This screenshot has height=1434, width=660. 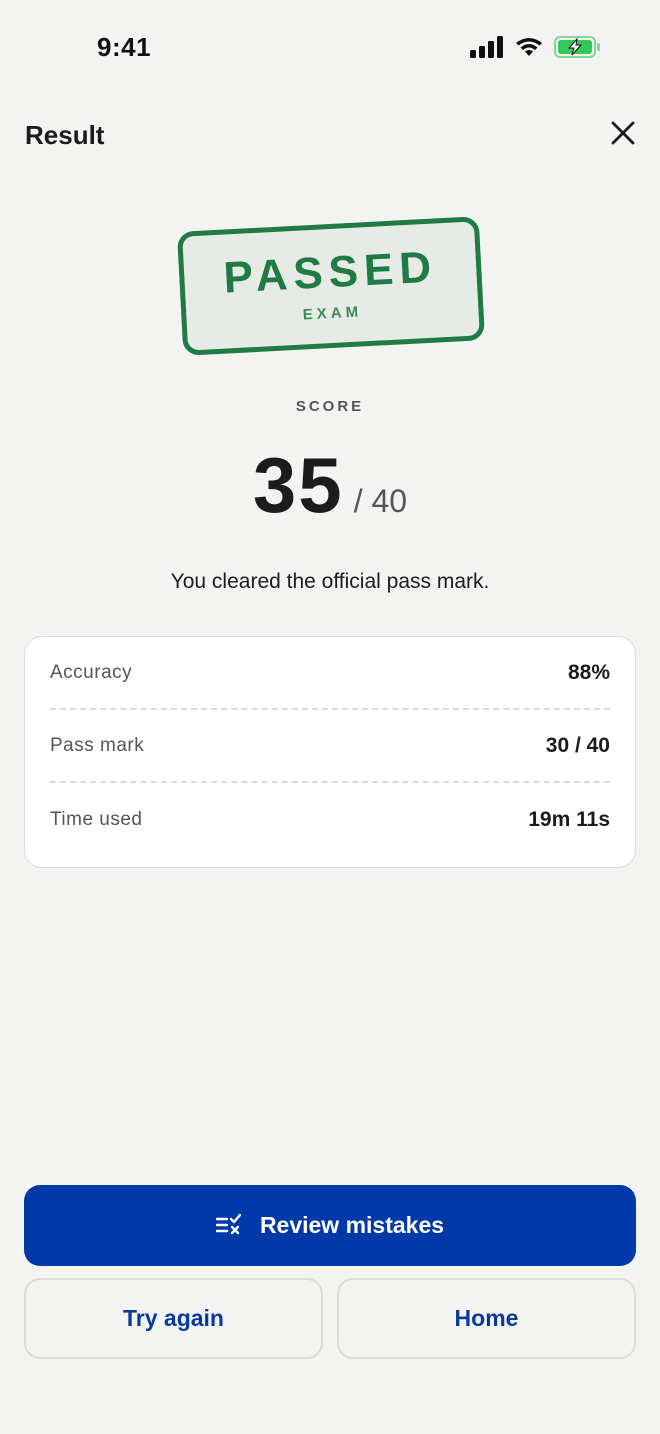 I want to click on status-bar: 9:41, so click(x=330, y=48).